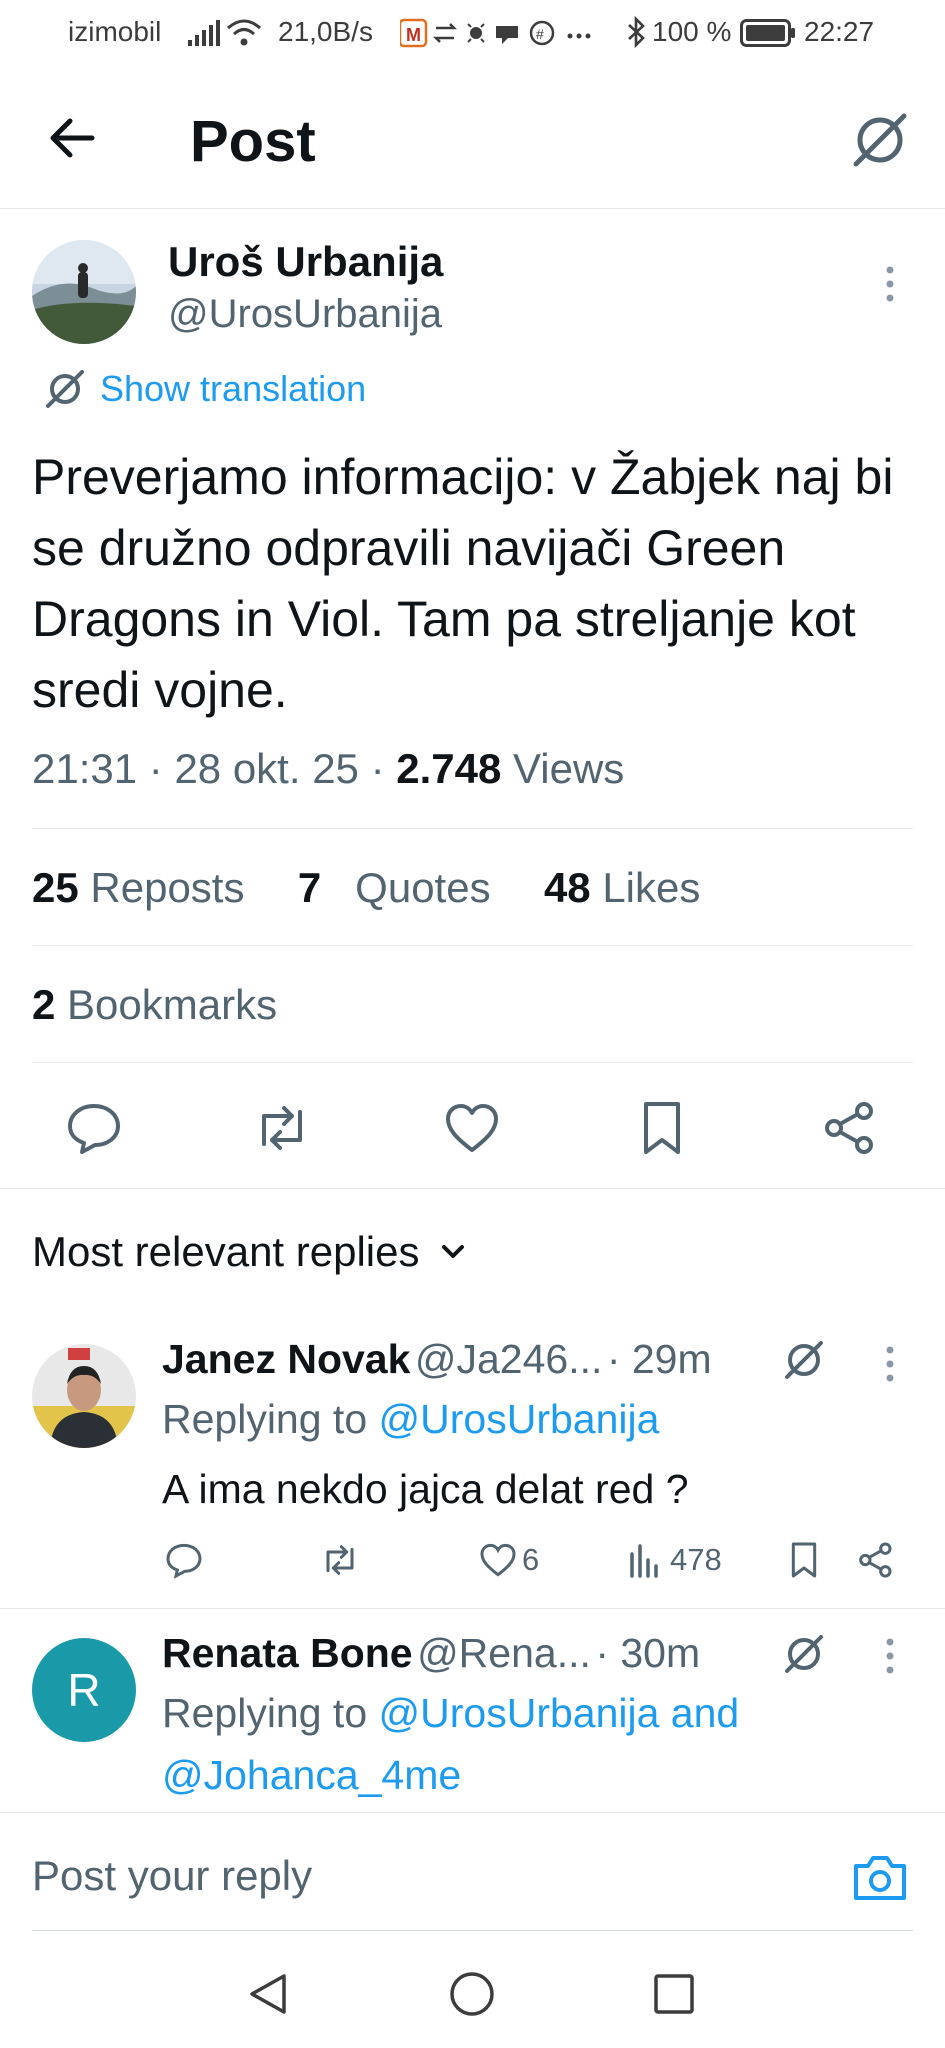  What do you see at coordinates (115, 31) in the screenshot?
I see `carrier-label: izimobil` at bounding box center [115, 31].